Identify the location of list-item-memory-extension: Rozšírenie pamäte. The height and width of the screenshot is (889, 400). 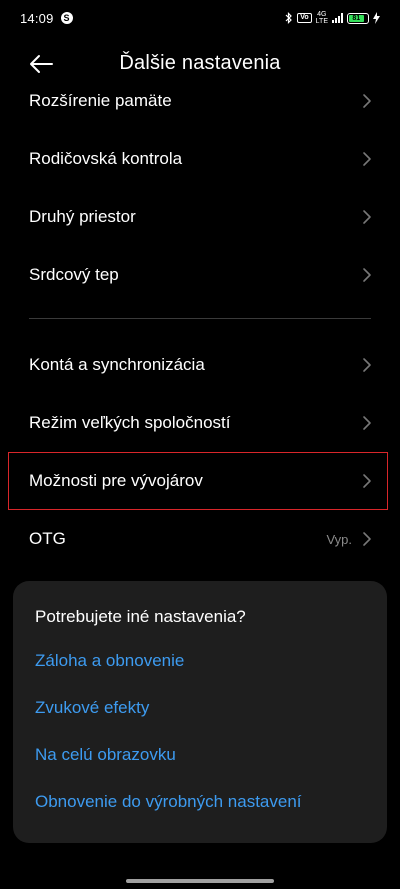
(200, 101).